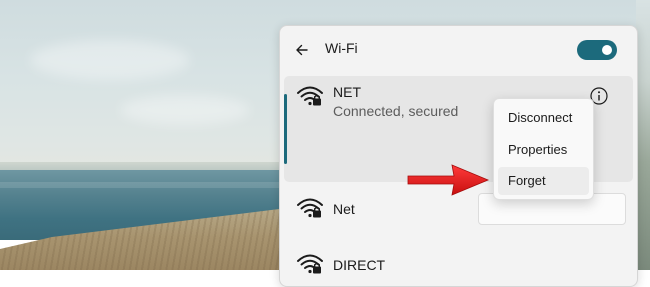 This screenshot has width=650, height=287. What do you see at coordinates (396, 111) in the screenshot?
I see `network-status: Connected, secured` at bounding box center [396, 111].